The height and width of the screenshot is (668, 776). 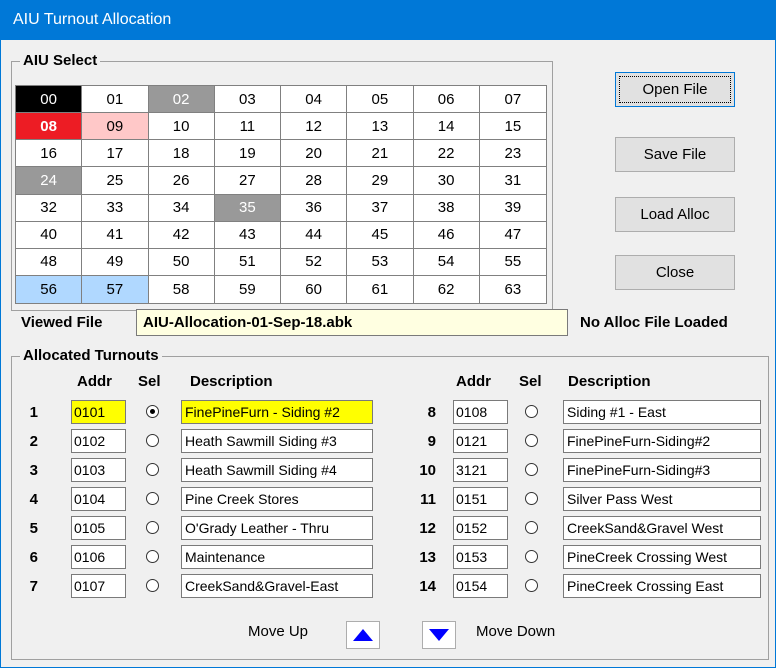 What do you see at coordinates (512, 127) in the screenshot?
I see `aiu-cell: 15` at bounding box center [512, 127].